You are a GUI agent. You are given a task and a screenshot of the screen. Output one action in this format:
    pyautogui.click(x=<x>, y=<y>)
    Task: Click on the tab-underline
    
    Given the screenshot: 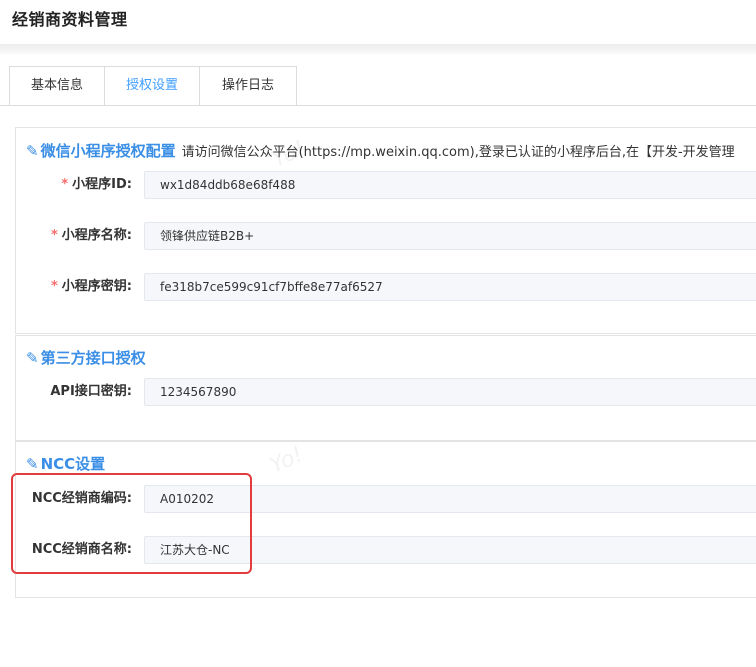 What is the action you would take?
    pyautogui.click(x=378, y=105)
    